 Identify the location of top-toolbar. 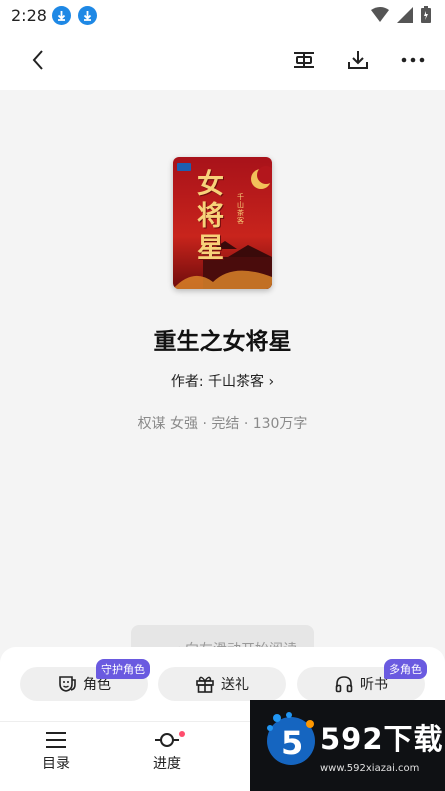
(222, 60).